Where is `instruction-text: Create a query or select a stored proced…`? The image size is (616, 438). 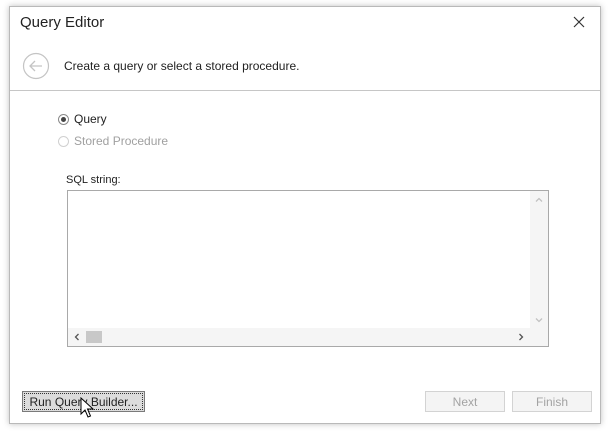
instruction-text: Create a query or select a stored proced… is located at coordinates (182, 66).